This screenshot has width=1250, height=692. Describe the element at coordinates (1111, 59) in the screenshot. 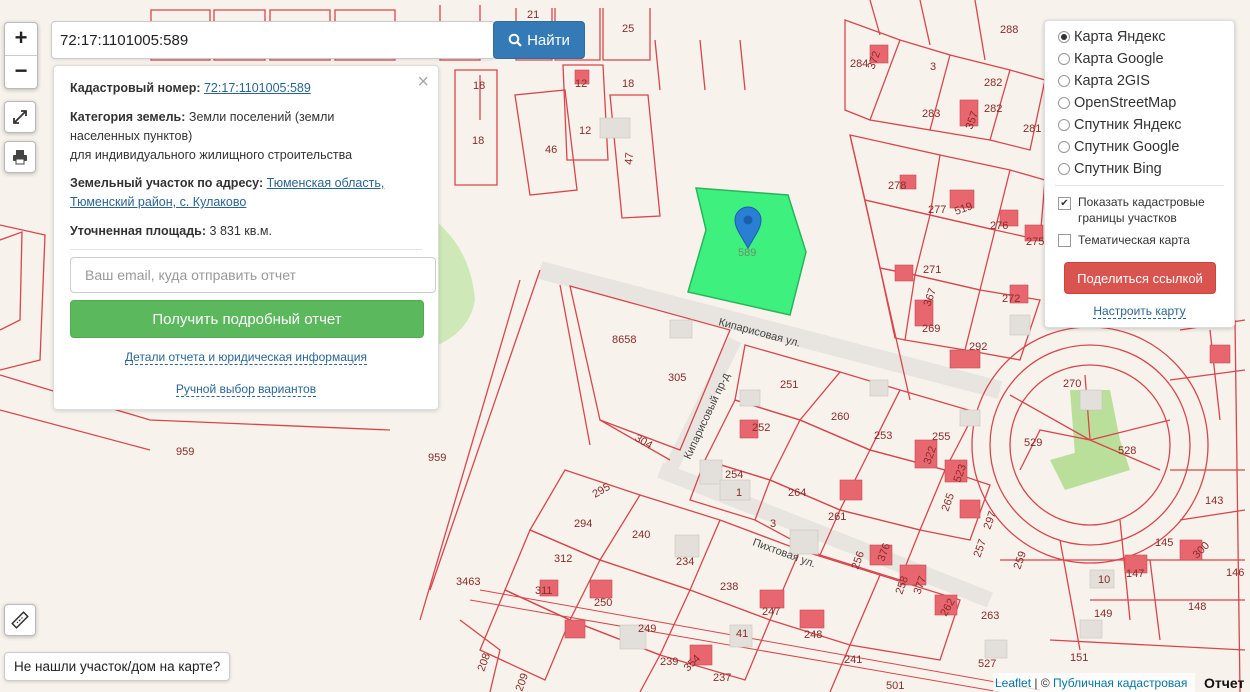

I see `layer-option-google-map: Карта Google` at that location.